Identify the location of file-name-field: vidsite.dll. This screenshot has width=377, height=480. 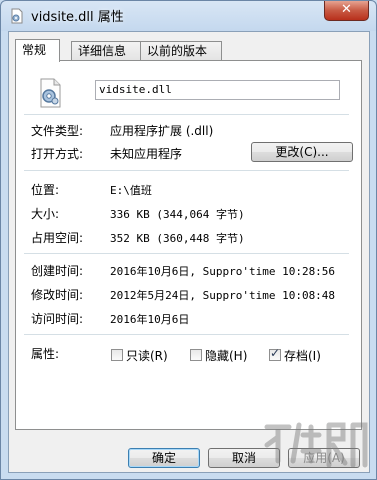
(217, 90).